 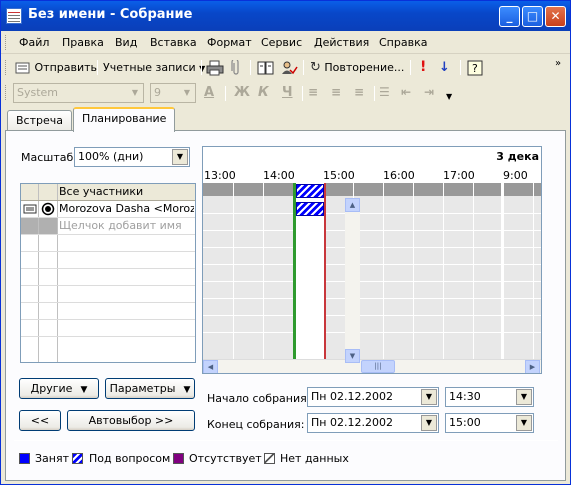 I want to click on menu-grip, so click(x=6, y=42).